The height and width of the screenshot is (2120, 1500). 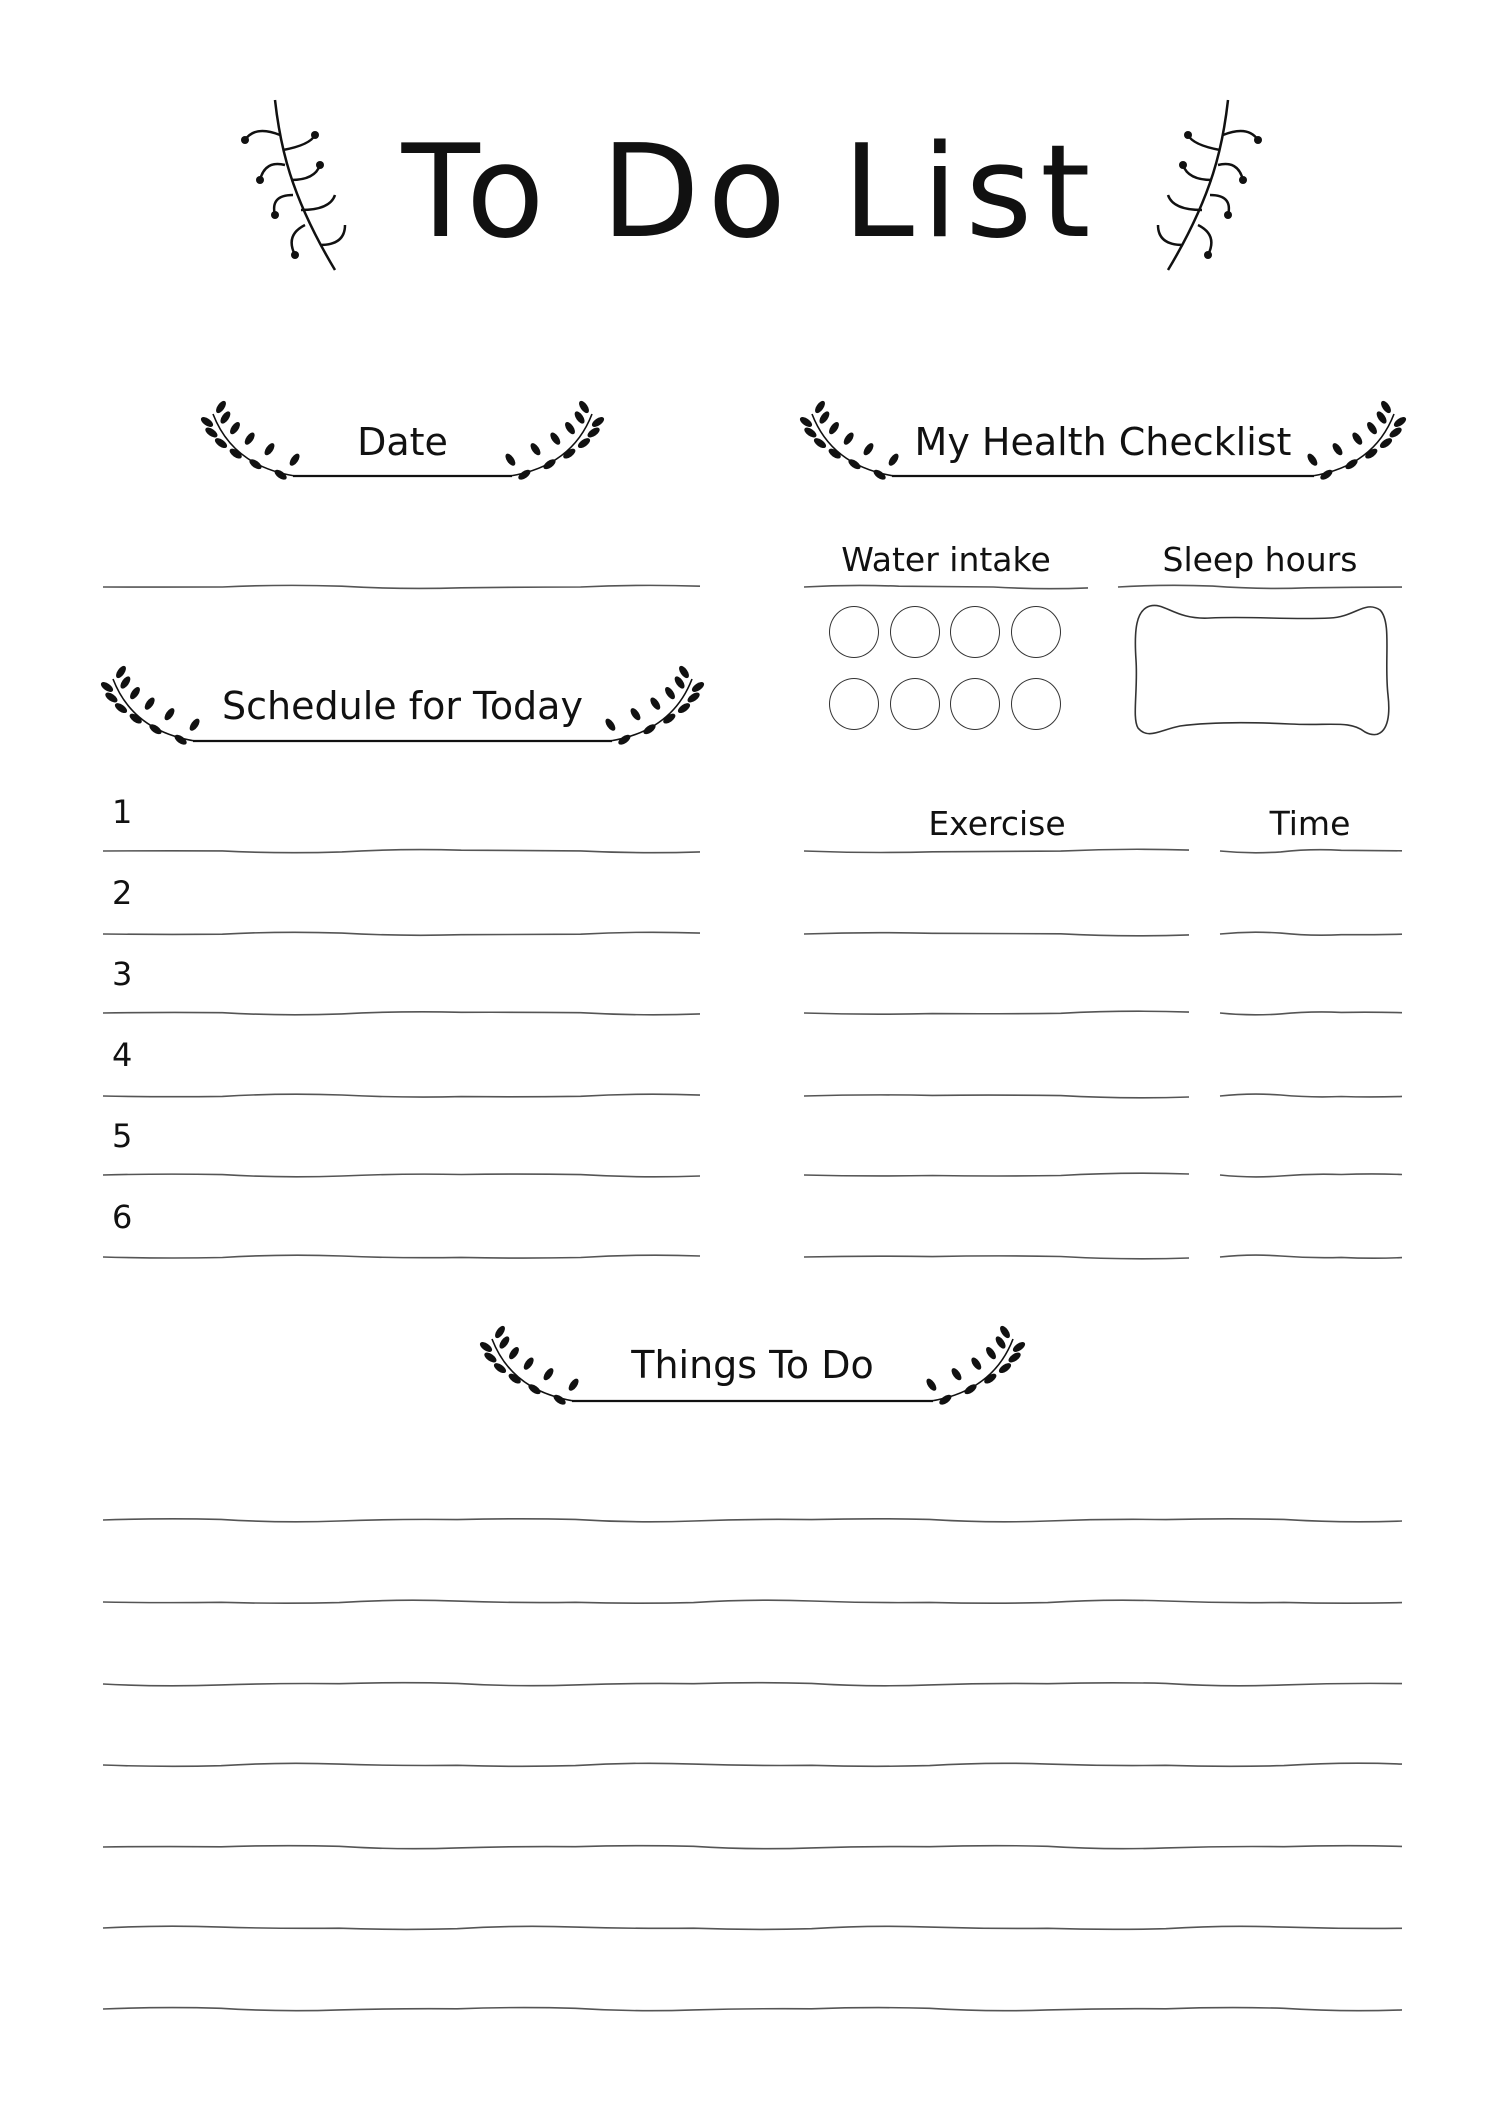 What do you see at coordinates (122, 1136) in the screenshot?
I see `schedule-number: 5` at bounding box center [122, 1136].